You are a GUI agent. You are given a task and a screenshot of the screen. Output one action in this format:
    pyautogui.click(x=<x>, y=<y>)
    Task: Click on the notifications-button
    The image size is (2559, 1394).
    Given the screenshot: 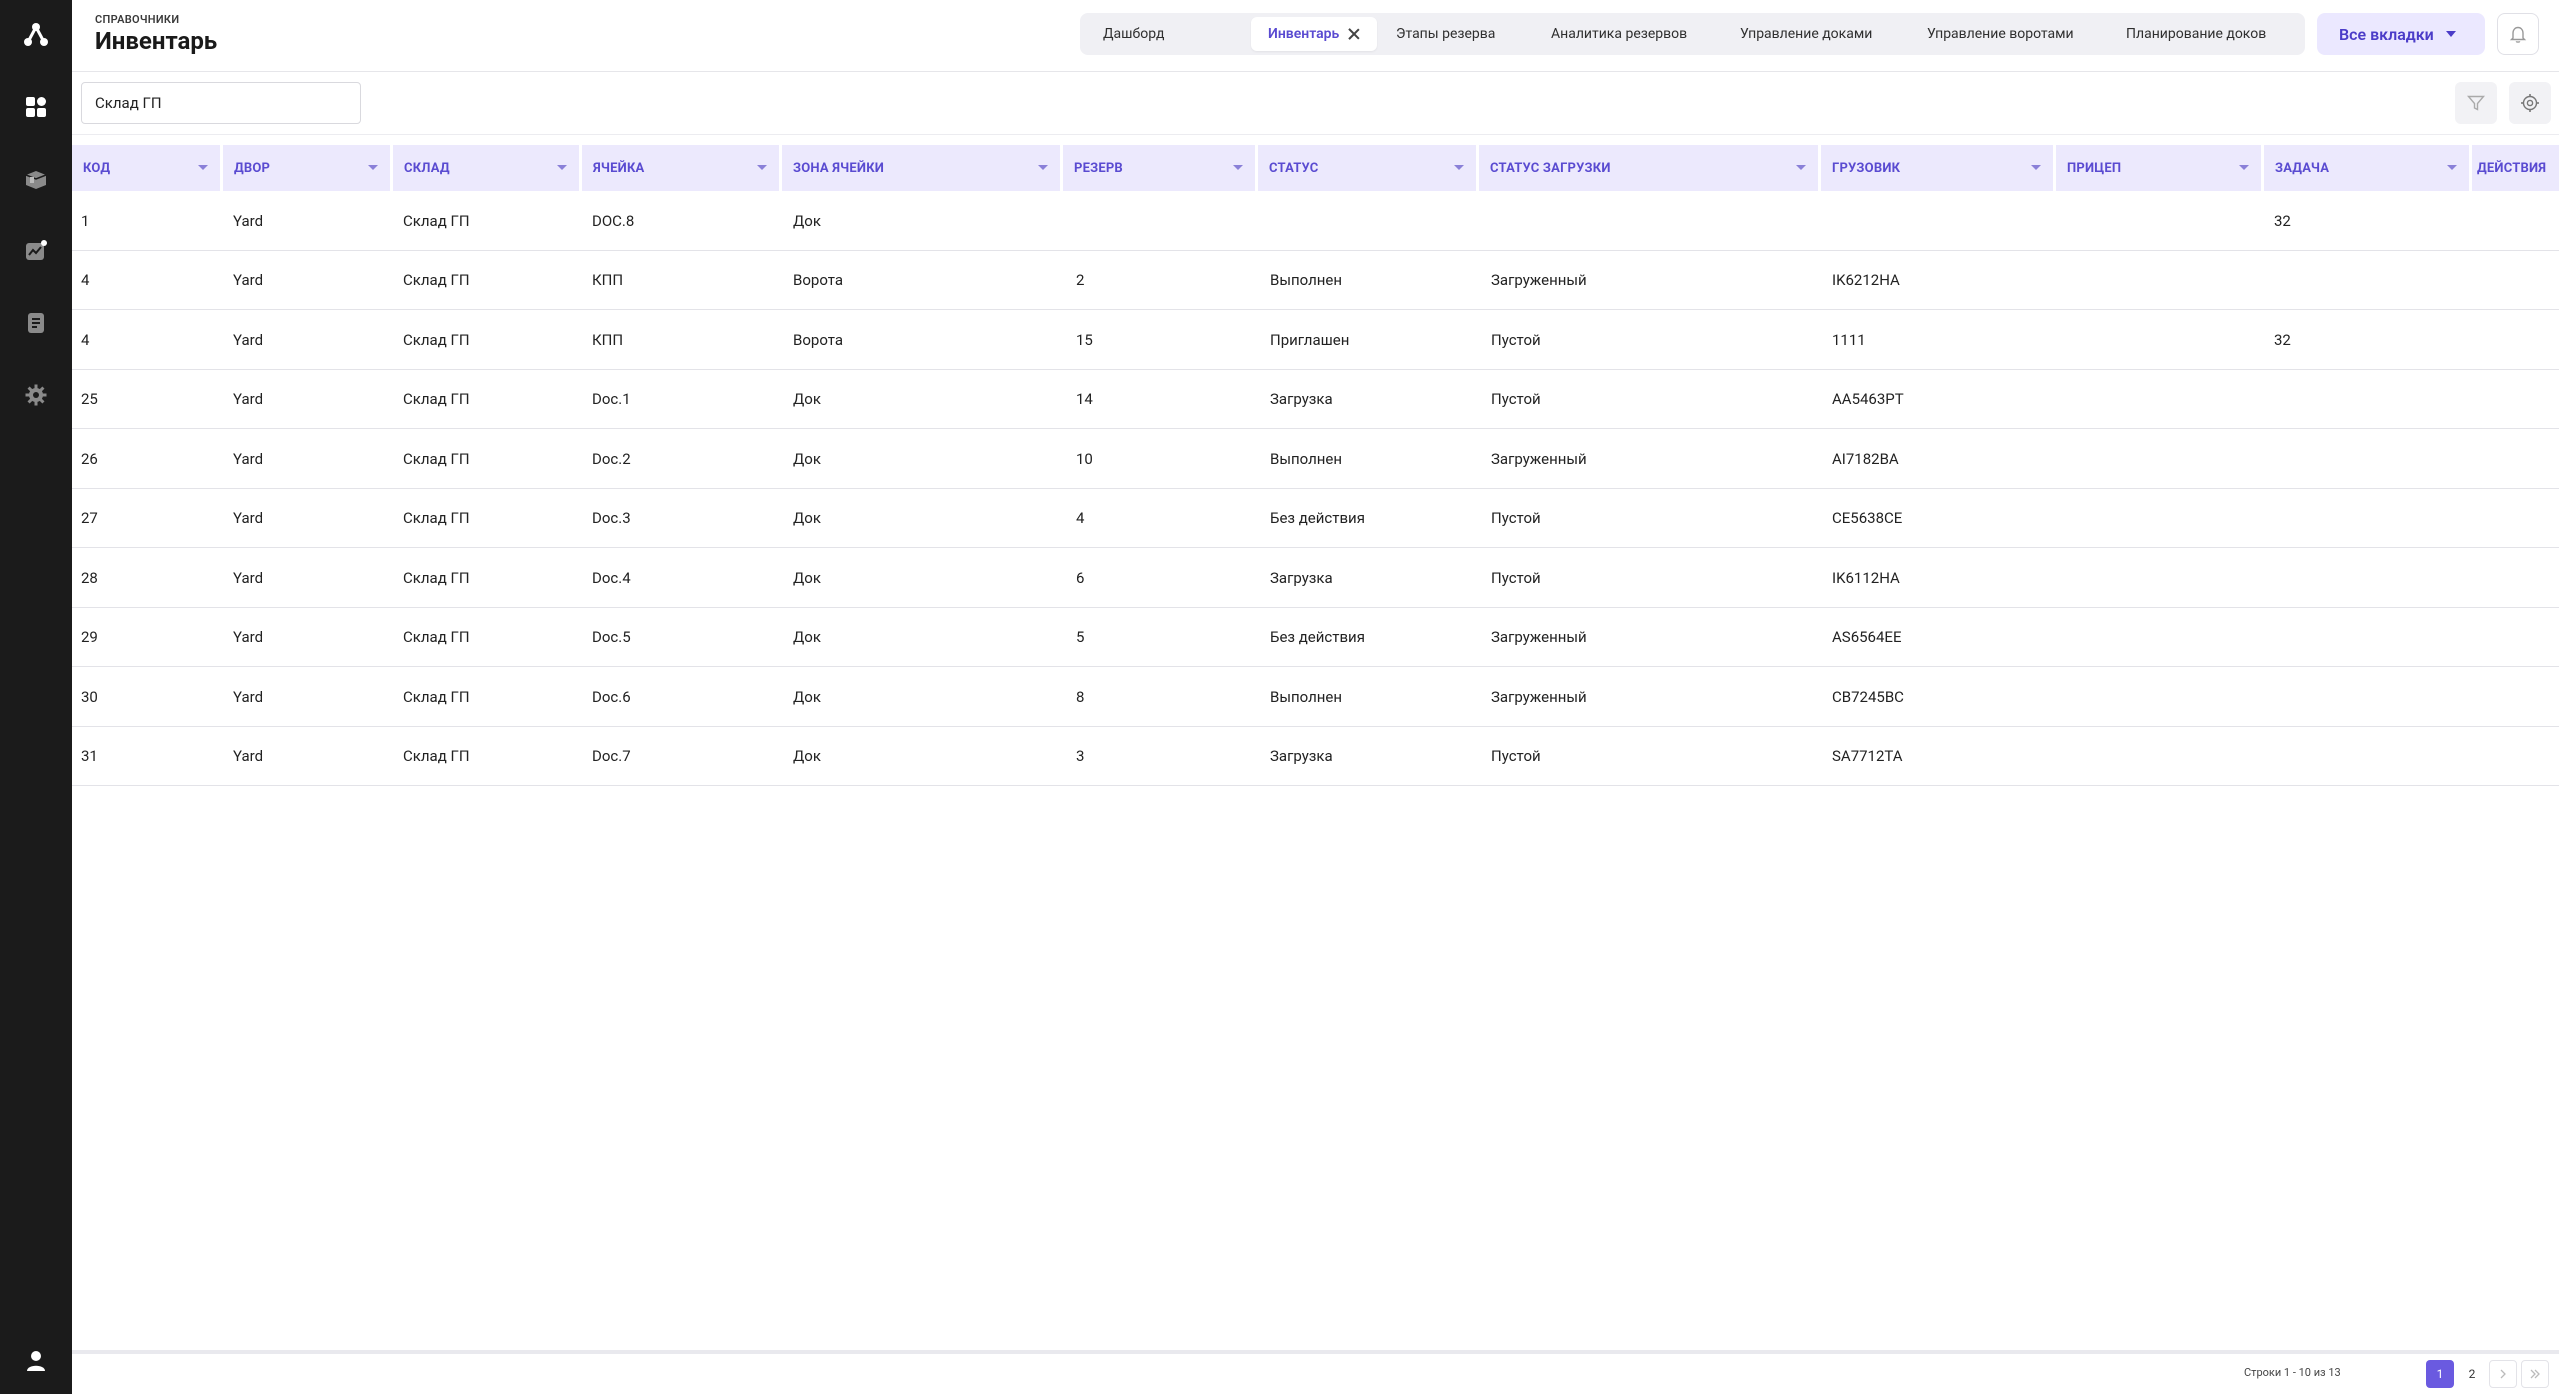 What is the action you would take?
    pyautogui.click(x=2518, y=34)
    